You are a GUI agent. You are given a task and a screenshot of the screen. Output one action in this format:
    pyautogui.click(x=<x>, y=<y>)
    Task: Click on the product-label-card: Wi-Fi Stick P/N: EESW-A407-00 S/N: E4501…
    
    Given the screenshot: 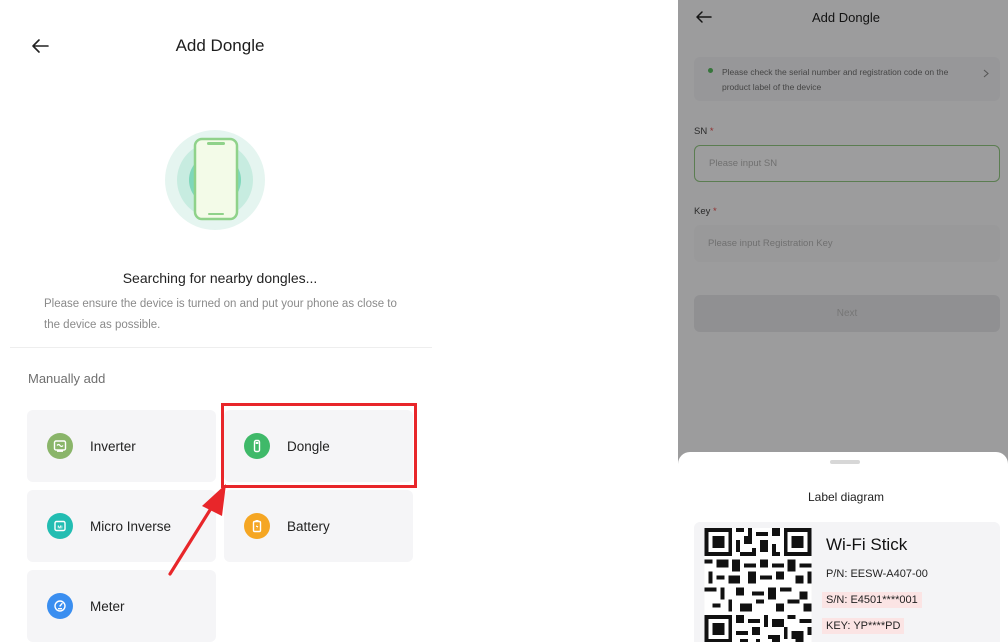 What is the action you would take?
    pyautogui.click(x=847, y=582)
    